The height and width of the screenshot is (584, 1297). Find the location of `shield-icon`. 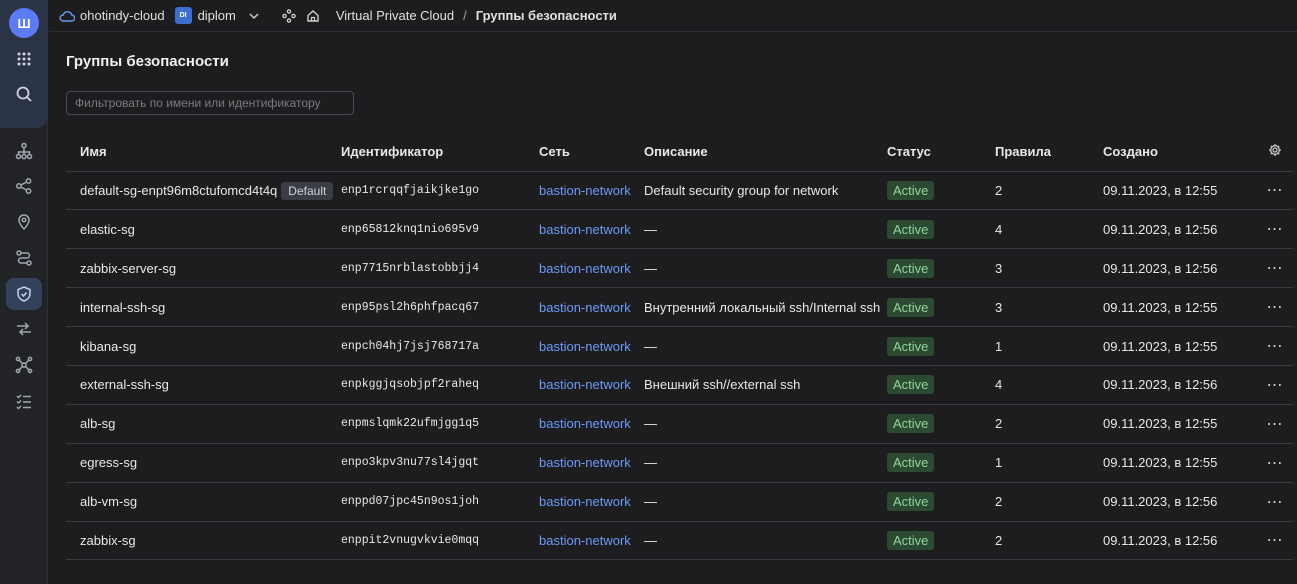

shield-icon is located at coordinates (24, 294).